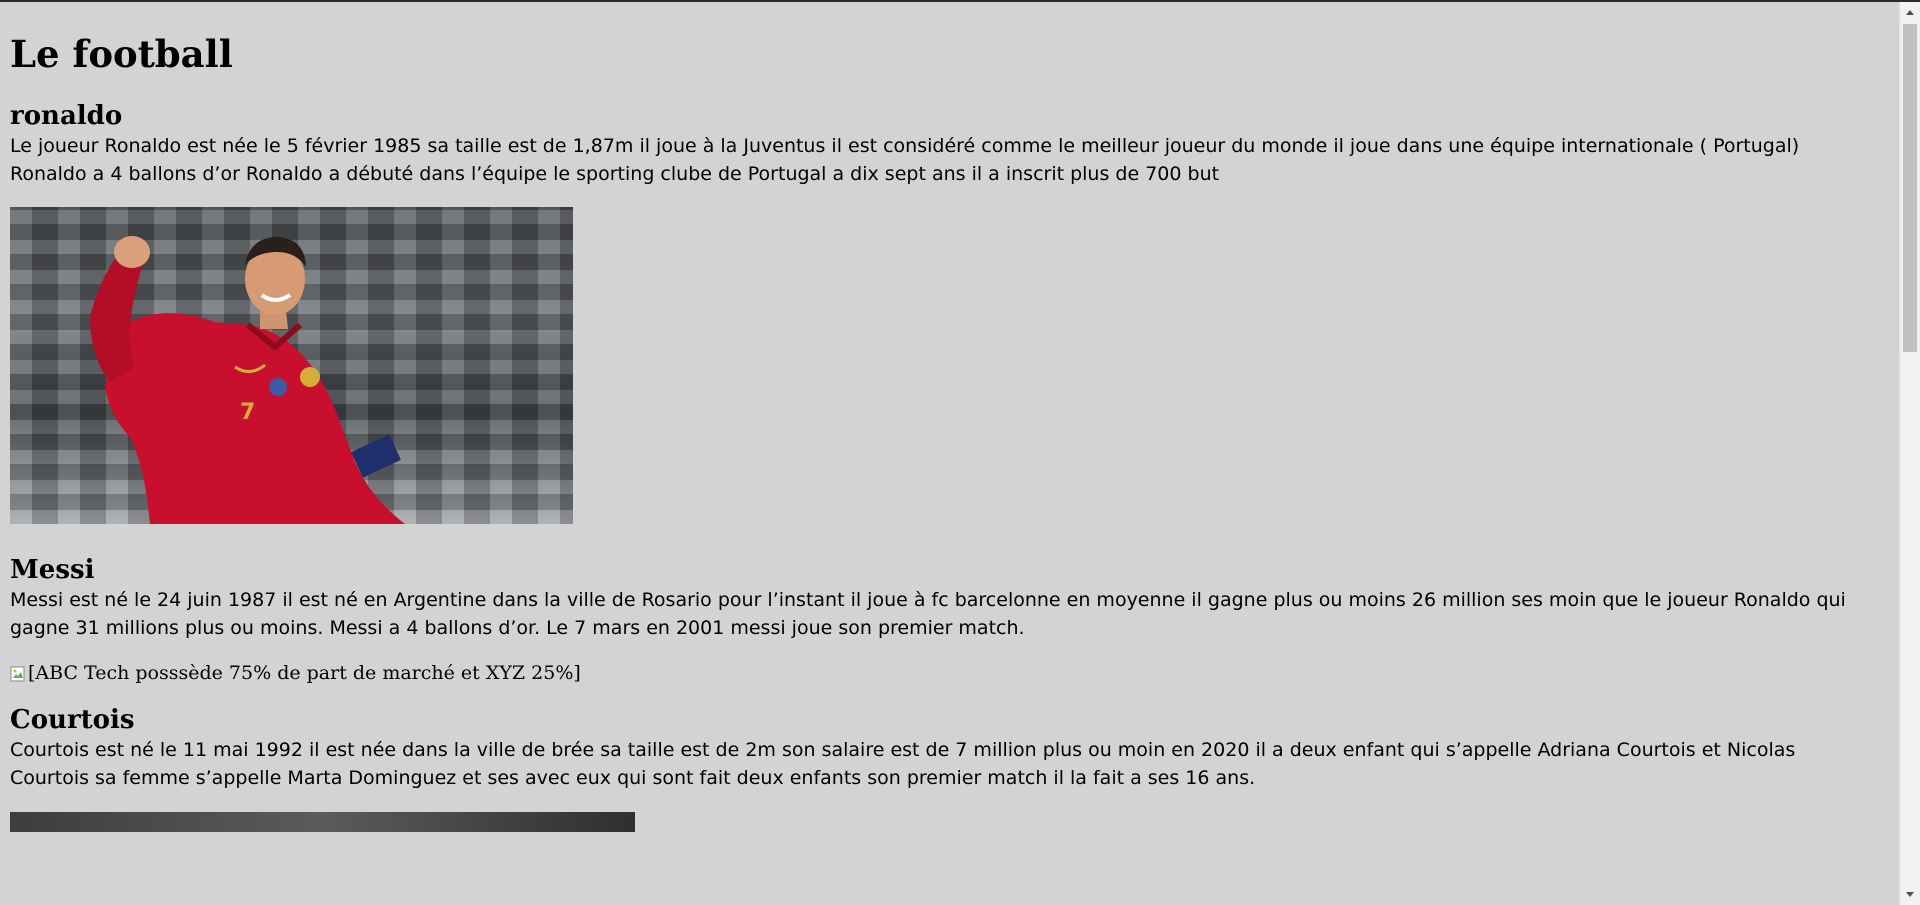  I want to click on ronaldo-photo: 7, so click(291, 365).